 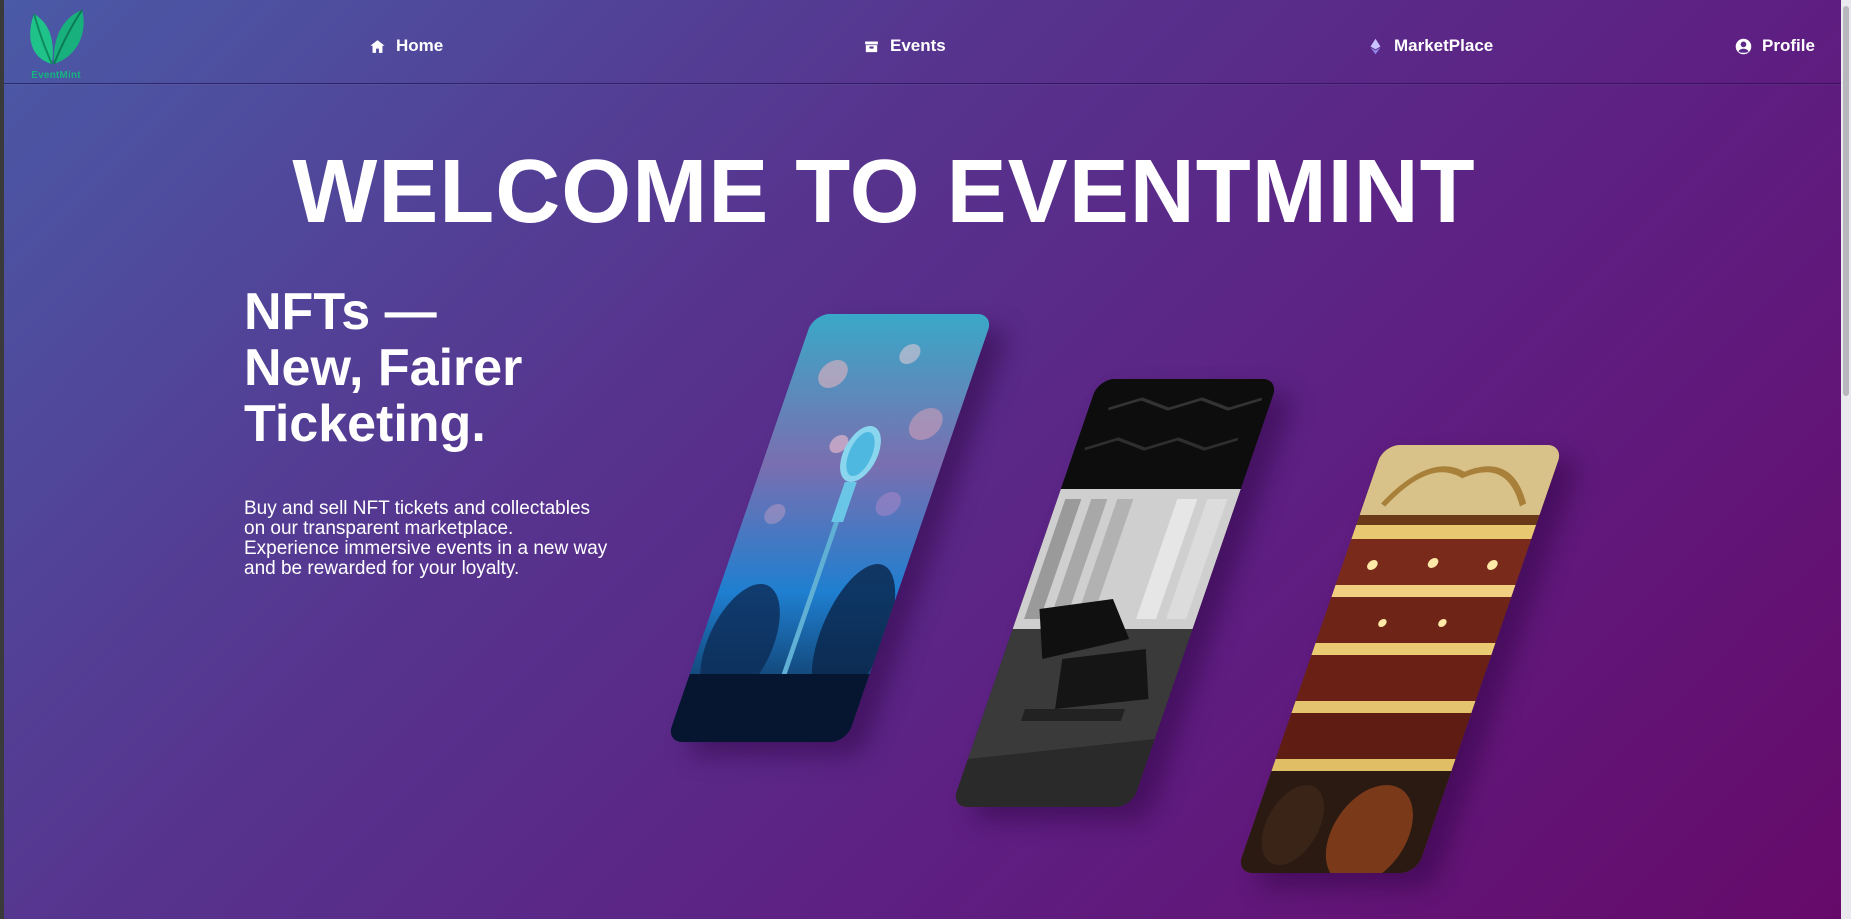 I want to click on tagline-line: NFTs —, so click(x=340, y=312).